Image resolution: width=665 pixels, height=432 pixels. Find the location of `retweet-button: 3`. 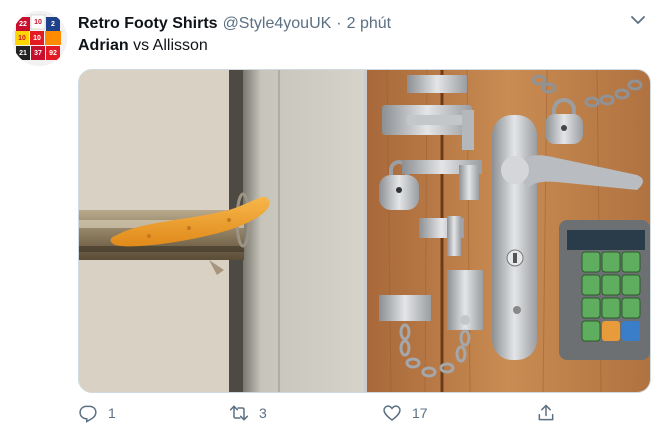

retweet-button: 3 is located at coordinates (248, 413).